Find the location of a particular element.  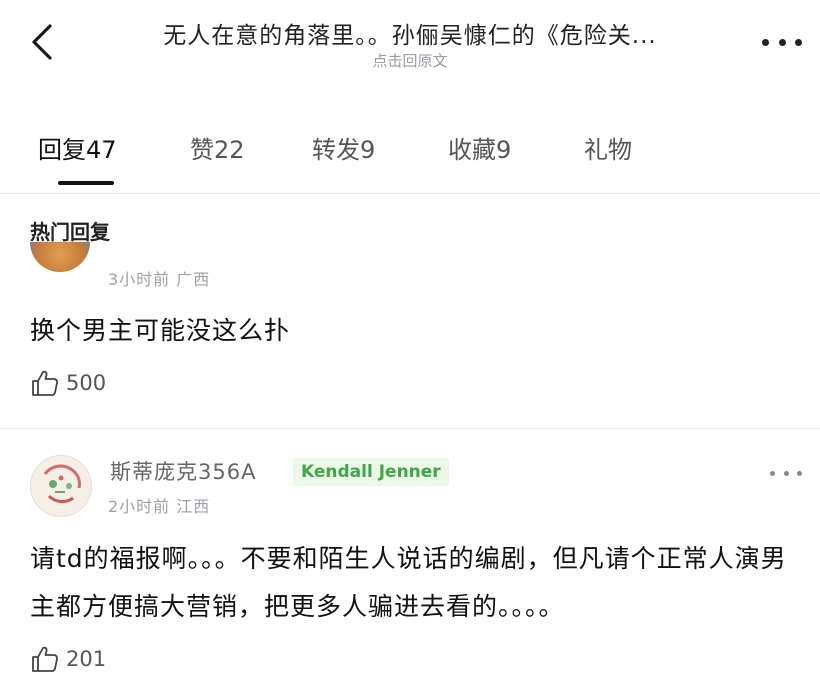

comment-more-button is located at coordinates (786, 473).